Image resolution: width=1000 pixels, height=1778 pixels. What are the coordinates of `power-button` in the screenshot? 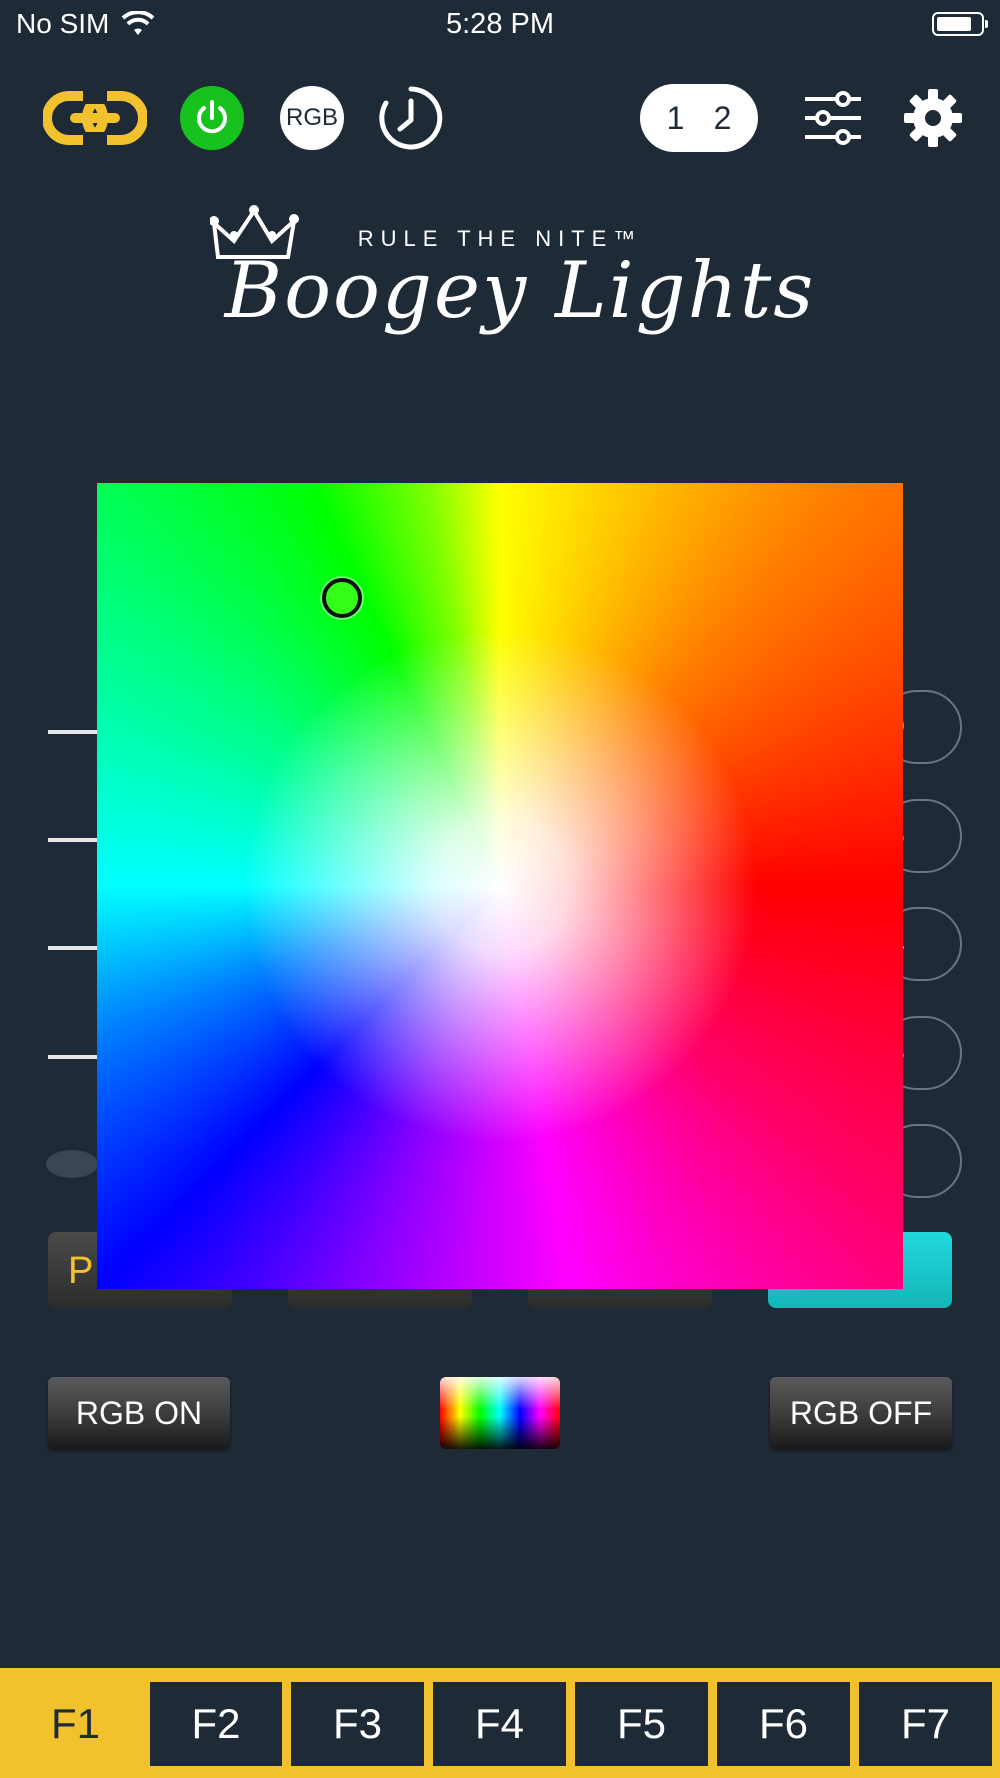 It's located at (212, 118).